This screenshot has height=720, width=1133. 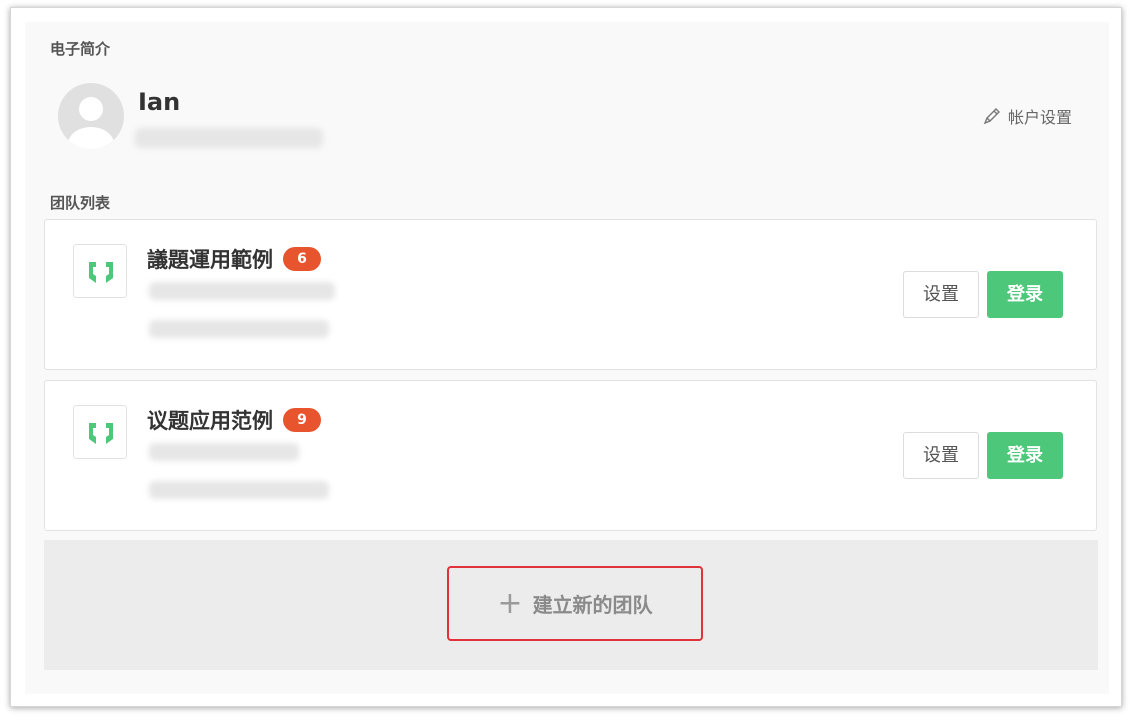 I want to click on account-settings-label: 帐户设置, so click(x=1039, y=117).